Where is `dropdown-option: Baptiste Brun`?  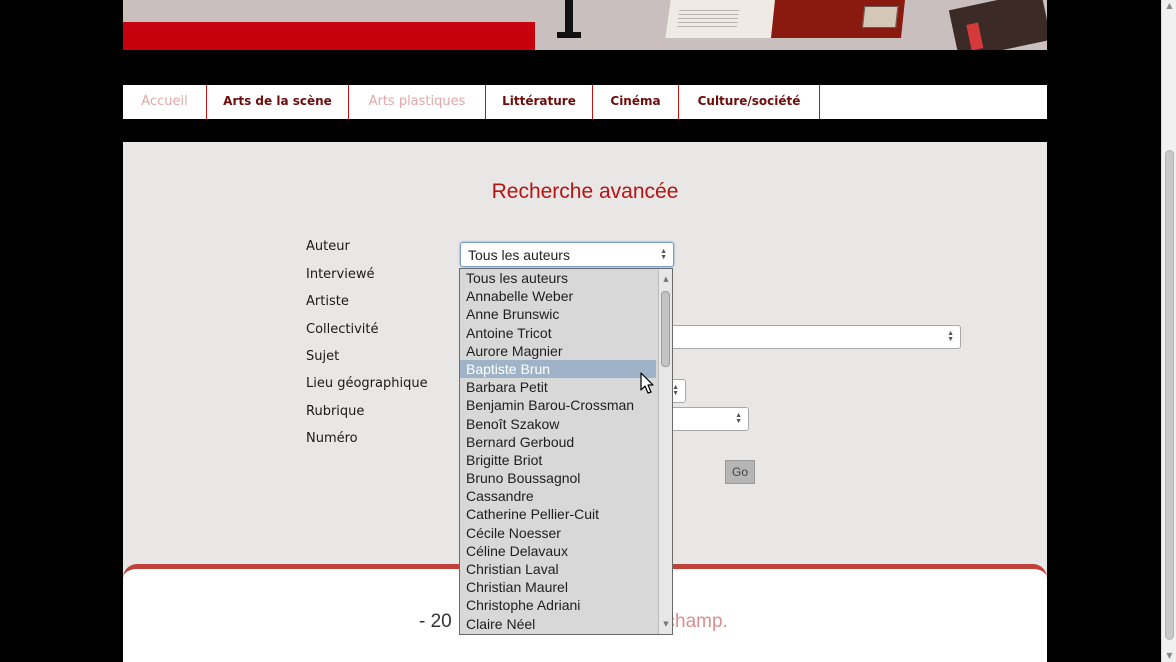 dropdown-option: Baptiste Brun is located at coordinates (558, 369).